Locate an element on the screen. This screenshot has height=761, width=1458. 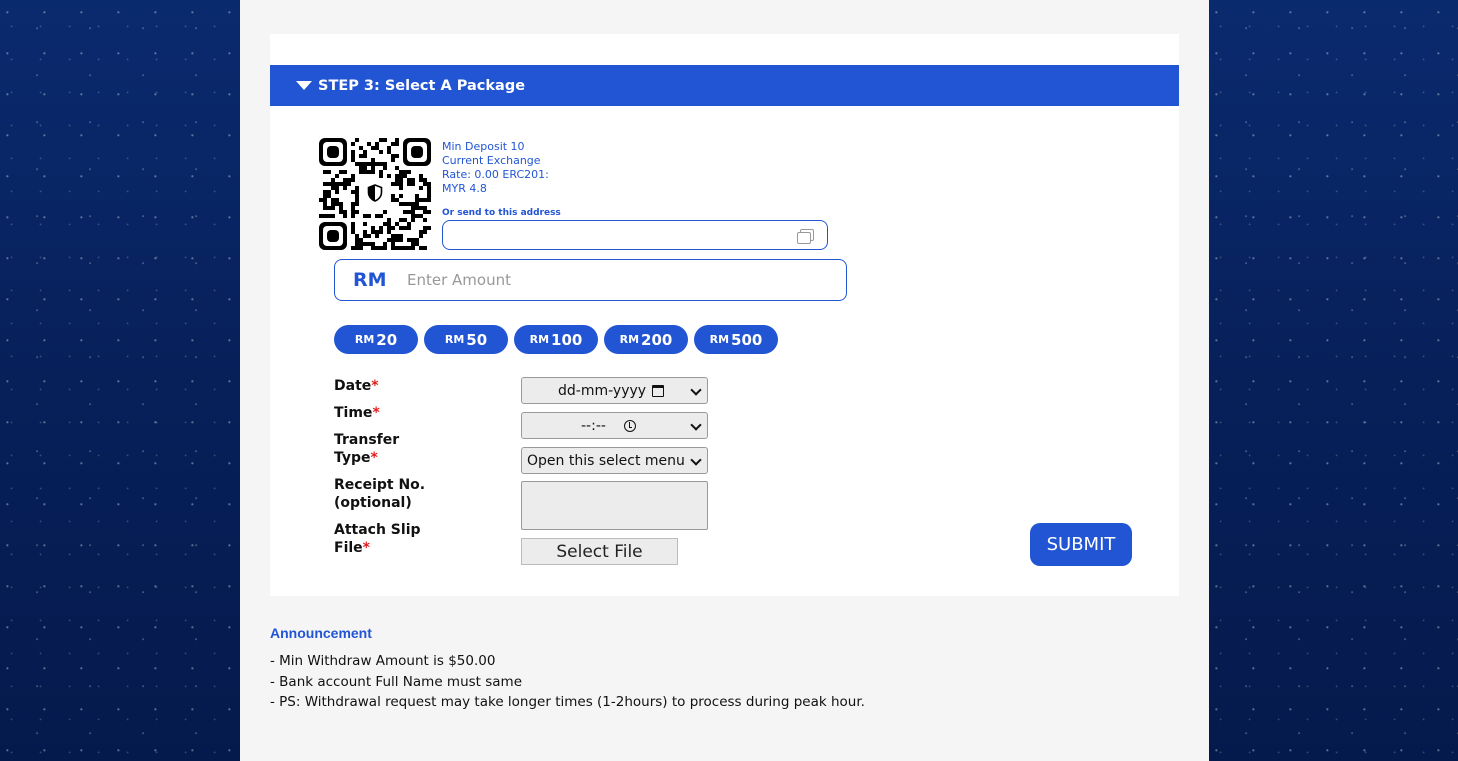
quick-amount-20-button: RM 20 is located at coordinates (376, 339).